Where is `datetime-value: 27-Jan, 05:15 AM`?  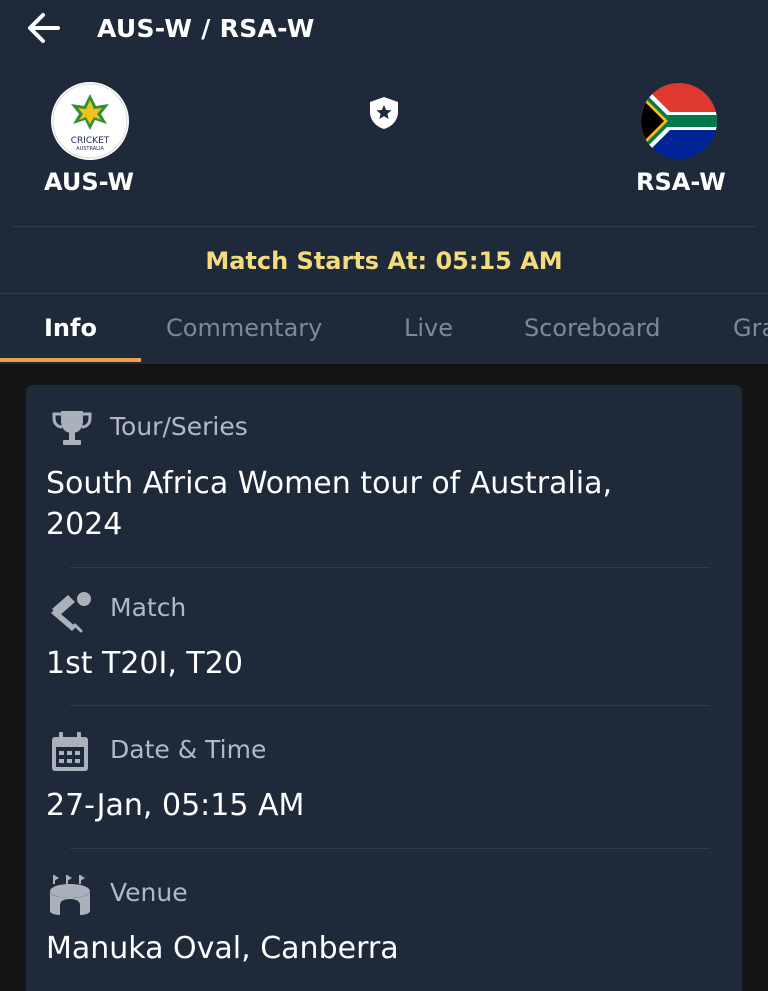
datetime-value: 27-Jan, 05:15 AM is located at coordinates (175, 805).